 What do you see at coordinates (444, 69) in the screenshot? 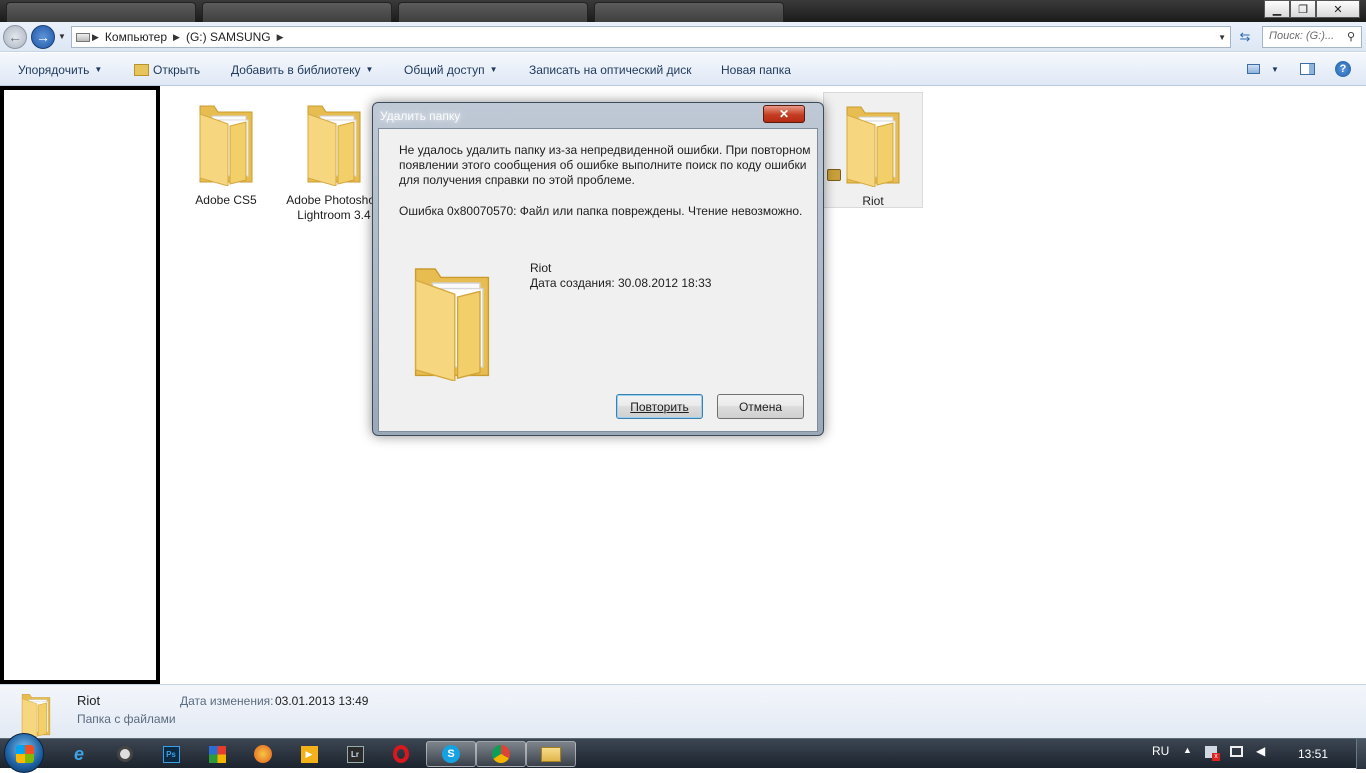
I see `share-label: Общий доступ` at bounding box center [444, 69].